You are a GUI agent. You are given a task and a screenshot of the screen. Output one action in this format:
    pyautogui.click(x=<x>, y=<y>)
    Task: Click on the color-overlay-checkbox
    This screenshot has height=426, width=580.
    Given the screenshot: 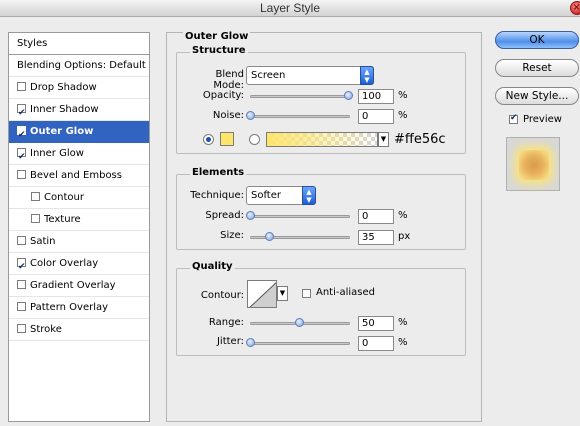 What is the action you would take?
    pyautogui.click(x=21, y=267)
    